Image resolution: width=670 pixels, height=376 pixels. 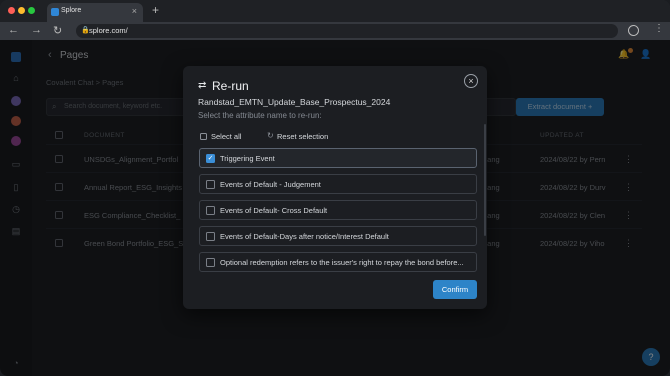 I want to click on attribute-option: Events of Default - Judgement, so click(x=338, y=184).